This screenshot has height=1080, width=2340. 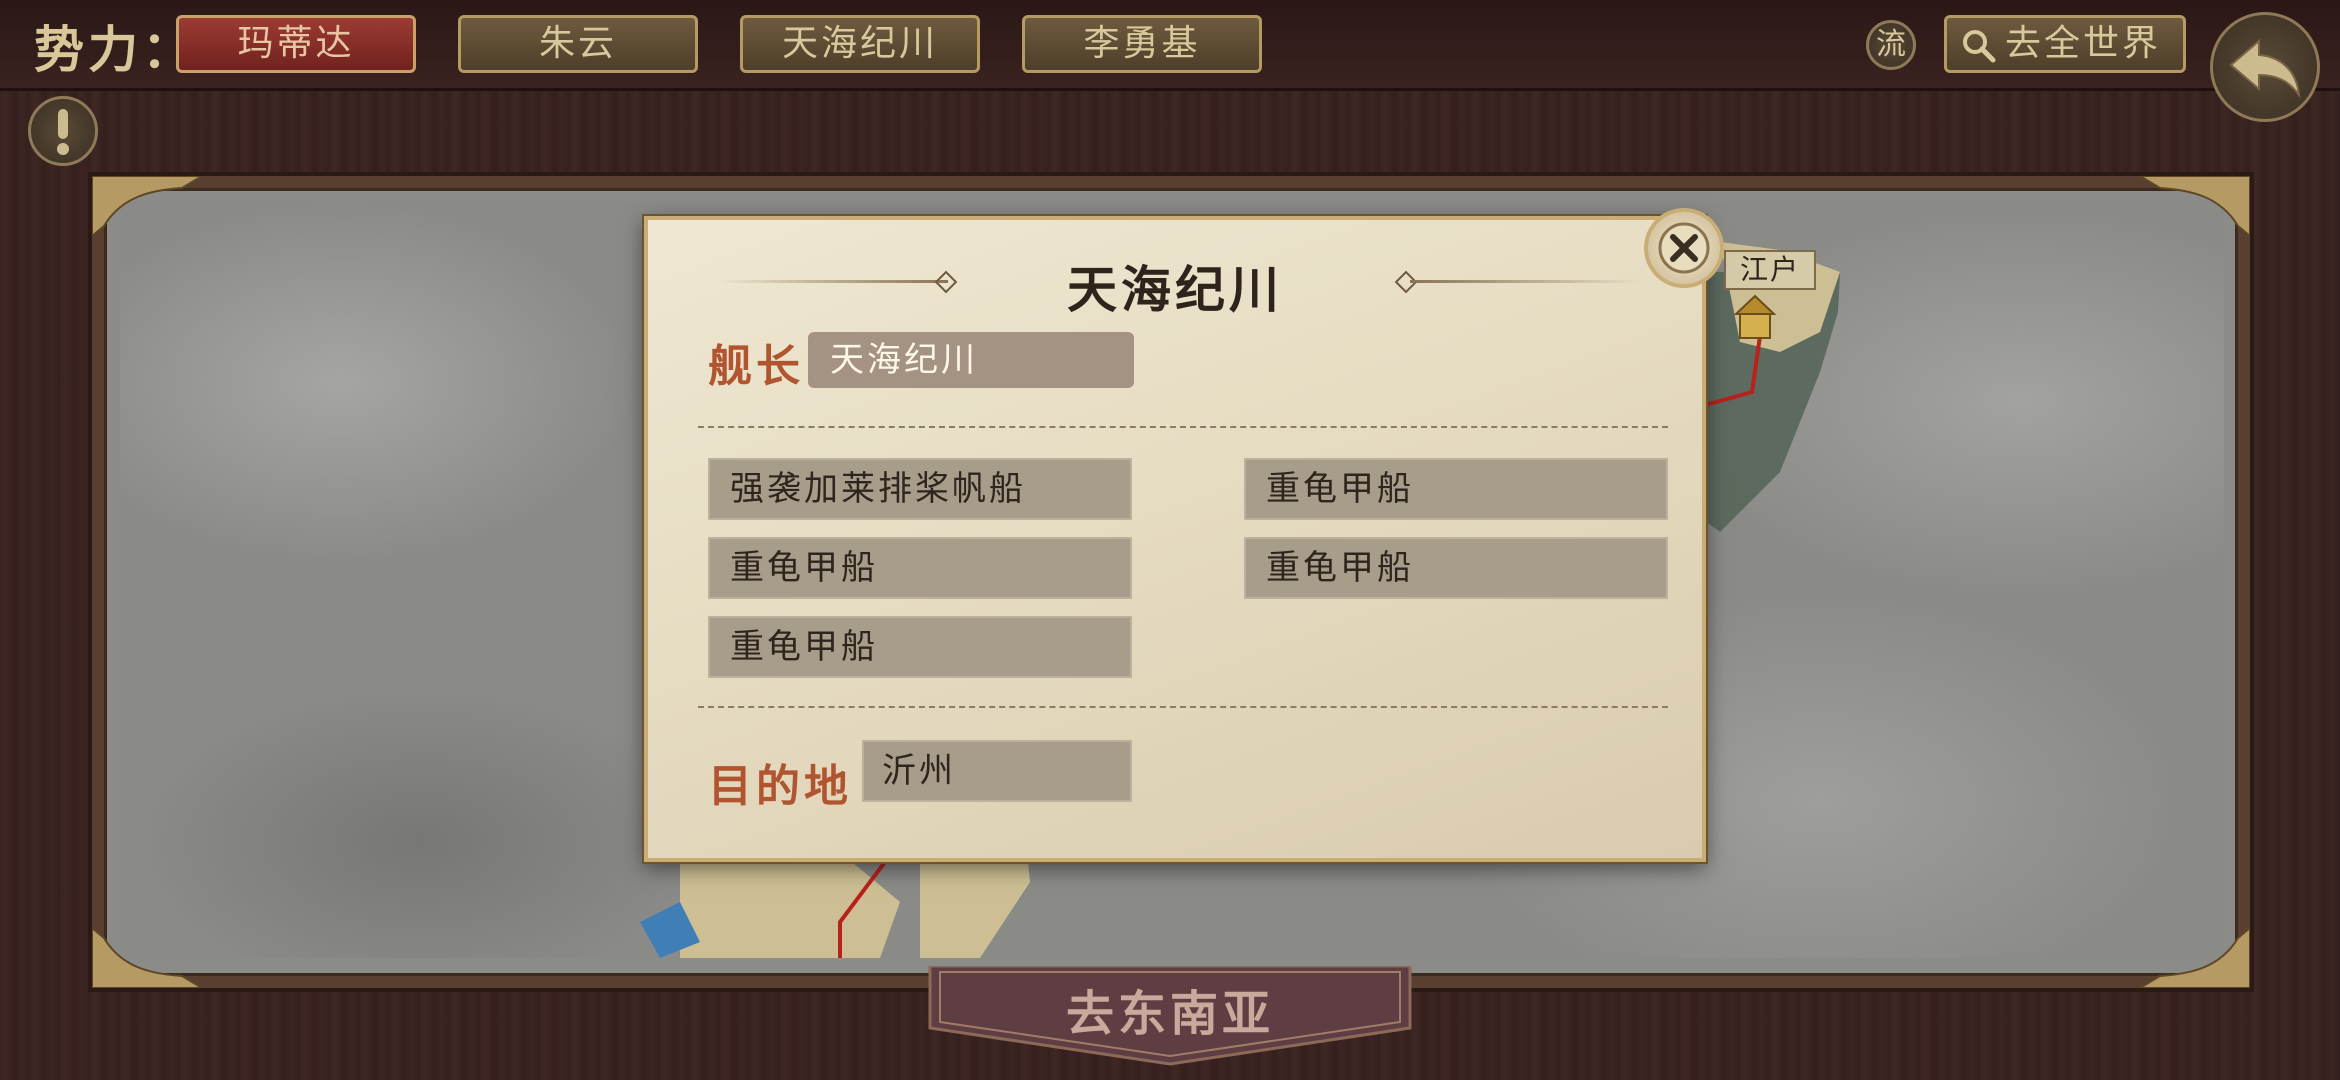 I want to click on tab-faction-4: 李勇基, so click(x=1142, y=44).